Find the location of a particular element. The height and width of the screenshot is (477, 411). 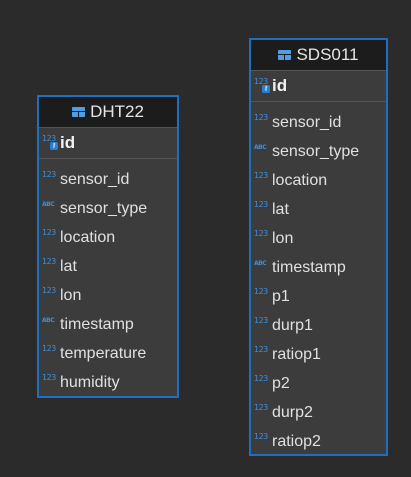

column-row: 123 ratiop1 is located at coordinates (318, 354).